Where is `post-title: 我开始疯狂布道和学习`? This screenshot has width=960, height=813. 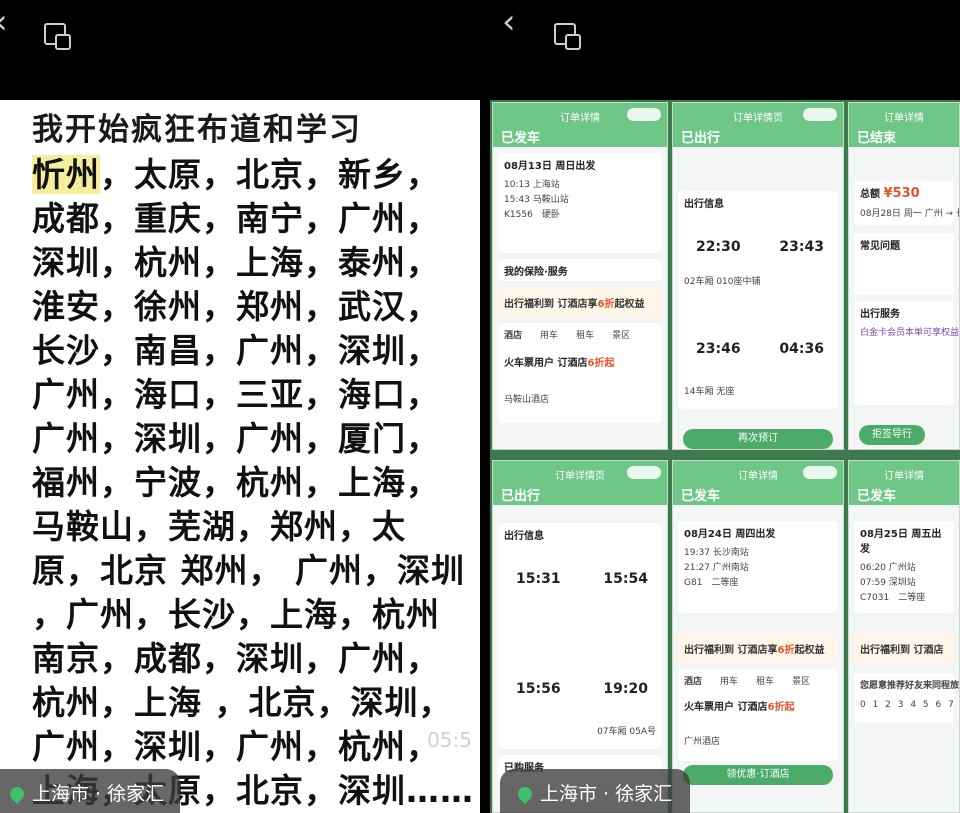 post-title: 我开始疯狂布道和学习 is located at coordinates (197, 130).